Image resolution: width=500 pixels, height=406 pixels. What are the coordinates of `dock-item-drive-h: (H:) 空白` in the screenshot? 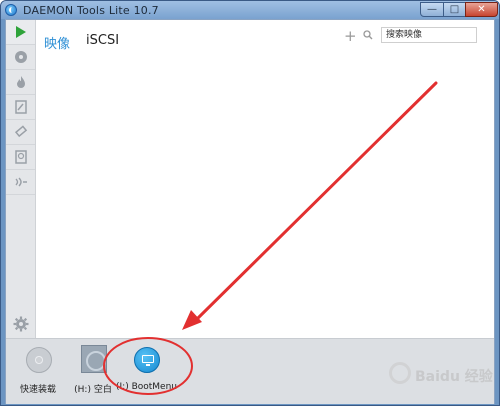 It's located at (93, 372).